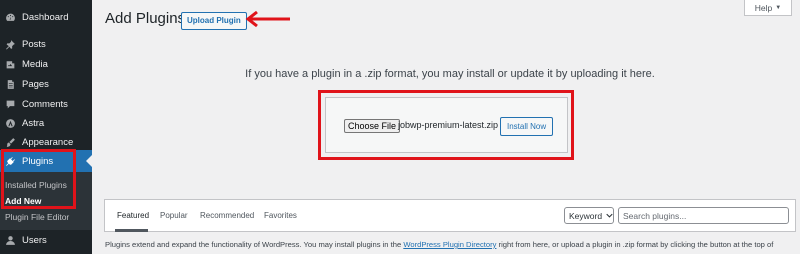  Describe the element at coordinates (214, 21) in the screenshot. I see `upload-plugin-button: Upload Plugin` at that location.